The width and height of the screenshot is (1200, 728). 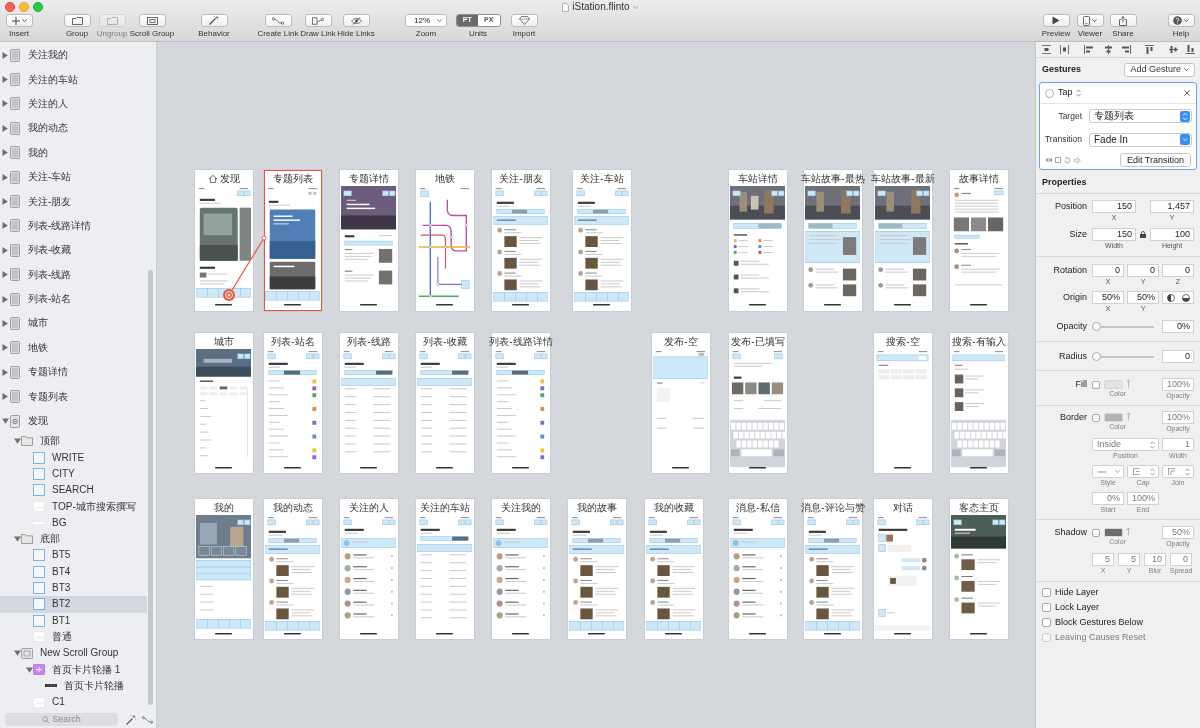 I want to click on layer-item: New Scroll Group, so click(x=73, y=653).